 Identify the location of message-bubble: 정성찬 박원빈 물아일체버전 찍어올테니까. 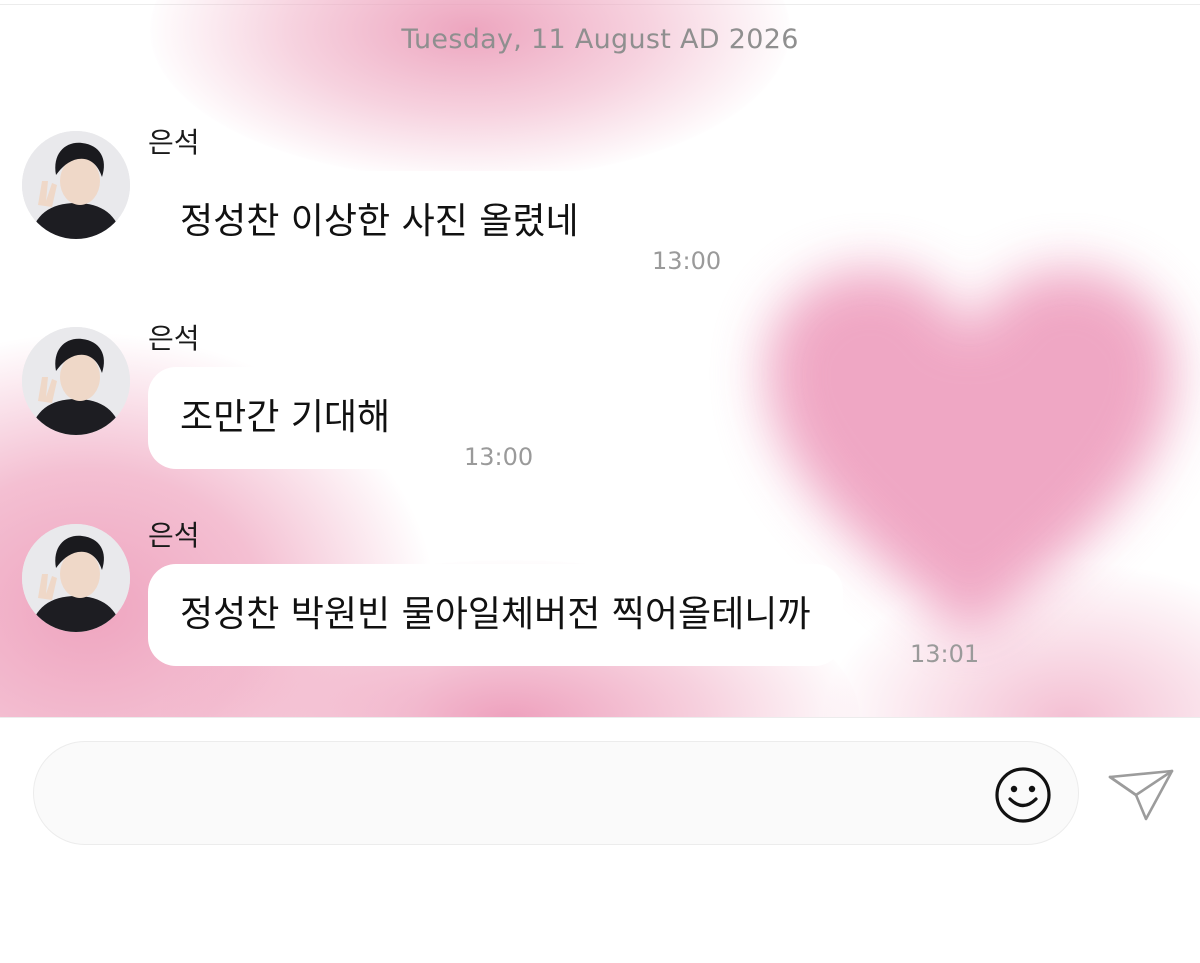
(495, 615).